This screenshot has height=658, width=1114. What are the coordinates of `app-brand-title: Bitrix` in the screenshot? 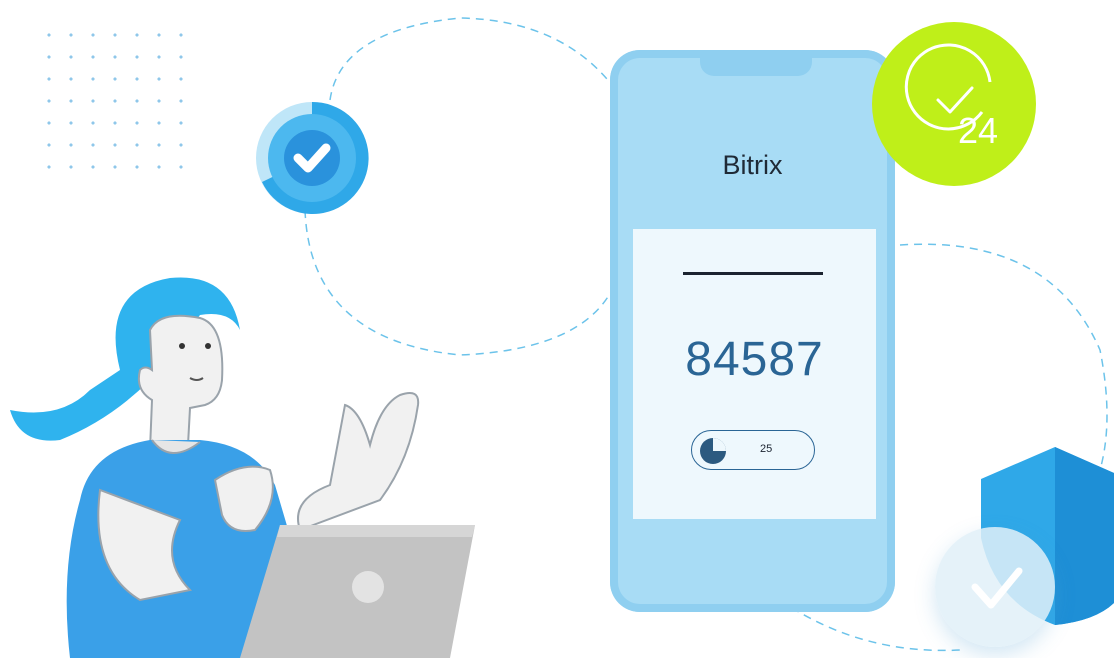 It's located at (752, 165).